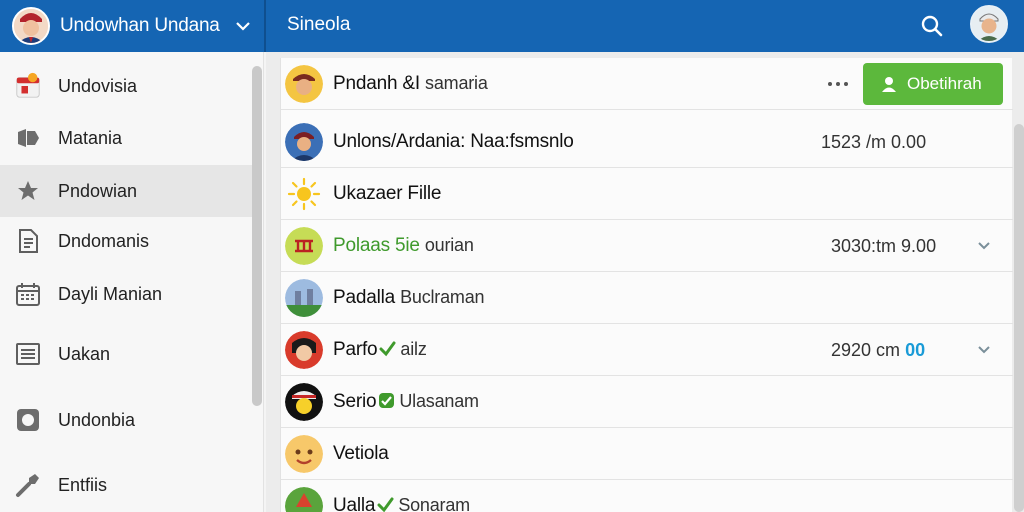 The height and width of the screenshot is (512, 1024). What do you see at coordinates (647, 84) in the screenshot?
I see `list-header-row: Pndanh &I samaria Obetihrah` at bounding box center [647, 84].